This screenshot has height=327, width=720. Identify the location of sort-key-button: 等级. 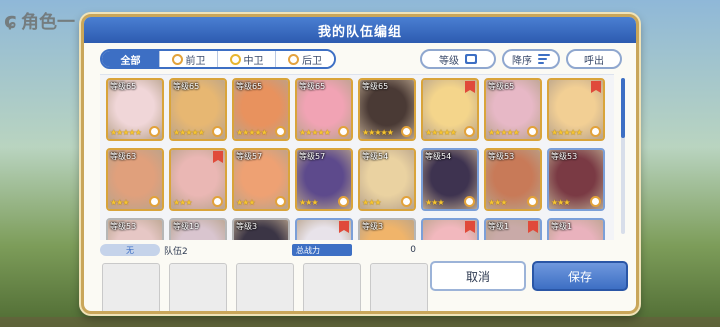
(458, 59).